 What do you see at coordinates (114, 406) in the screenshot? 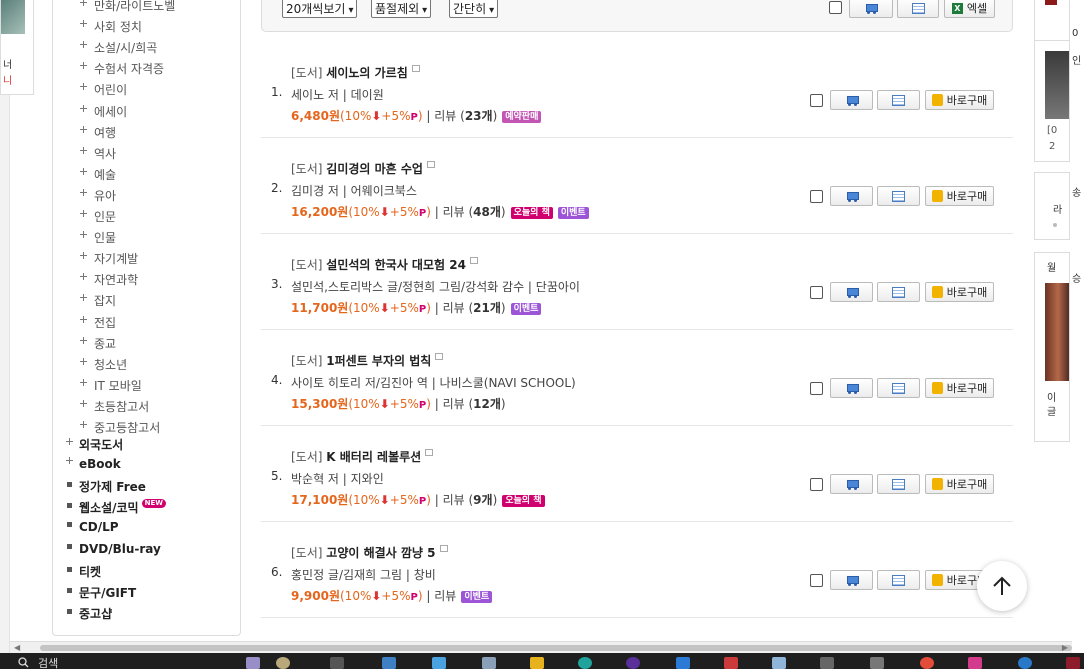
I see `category-item: 초등참고서` at bounding box center [114, 406].